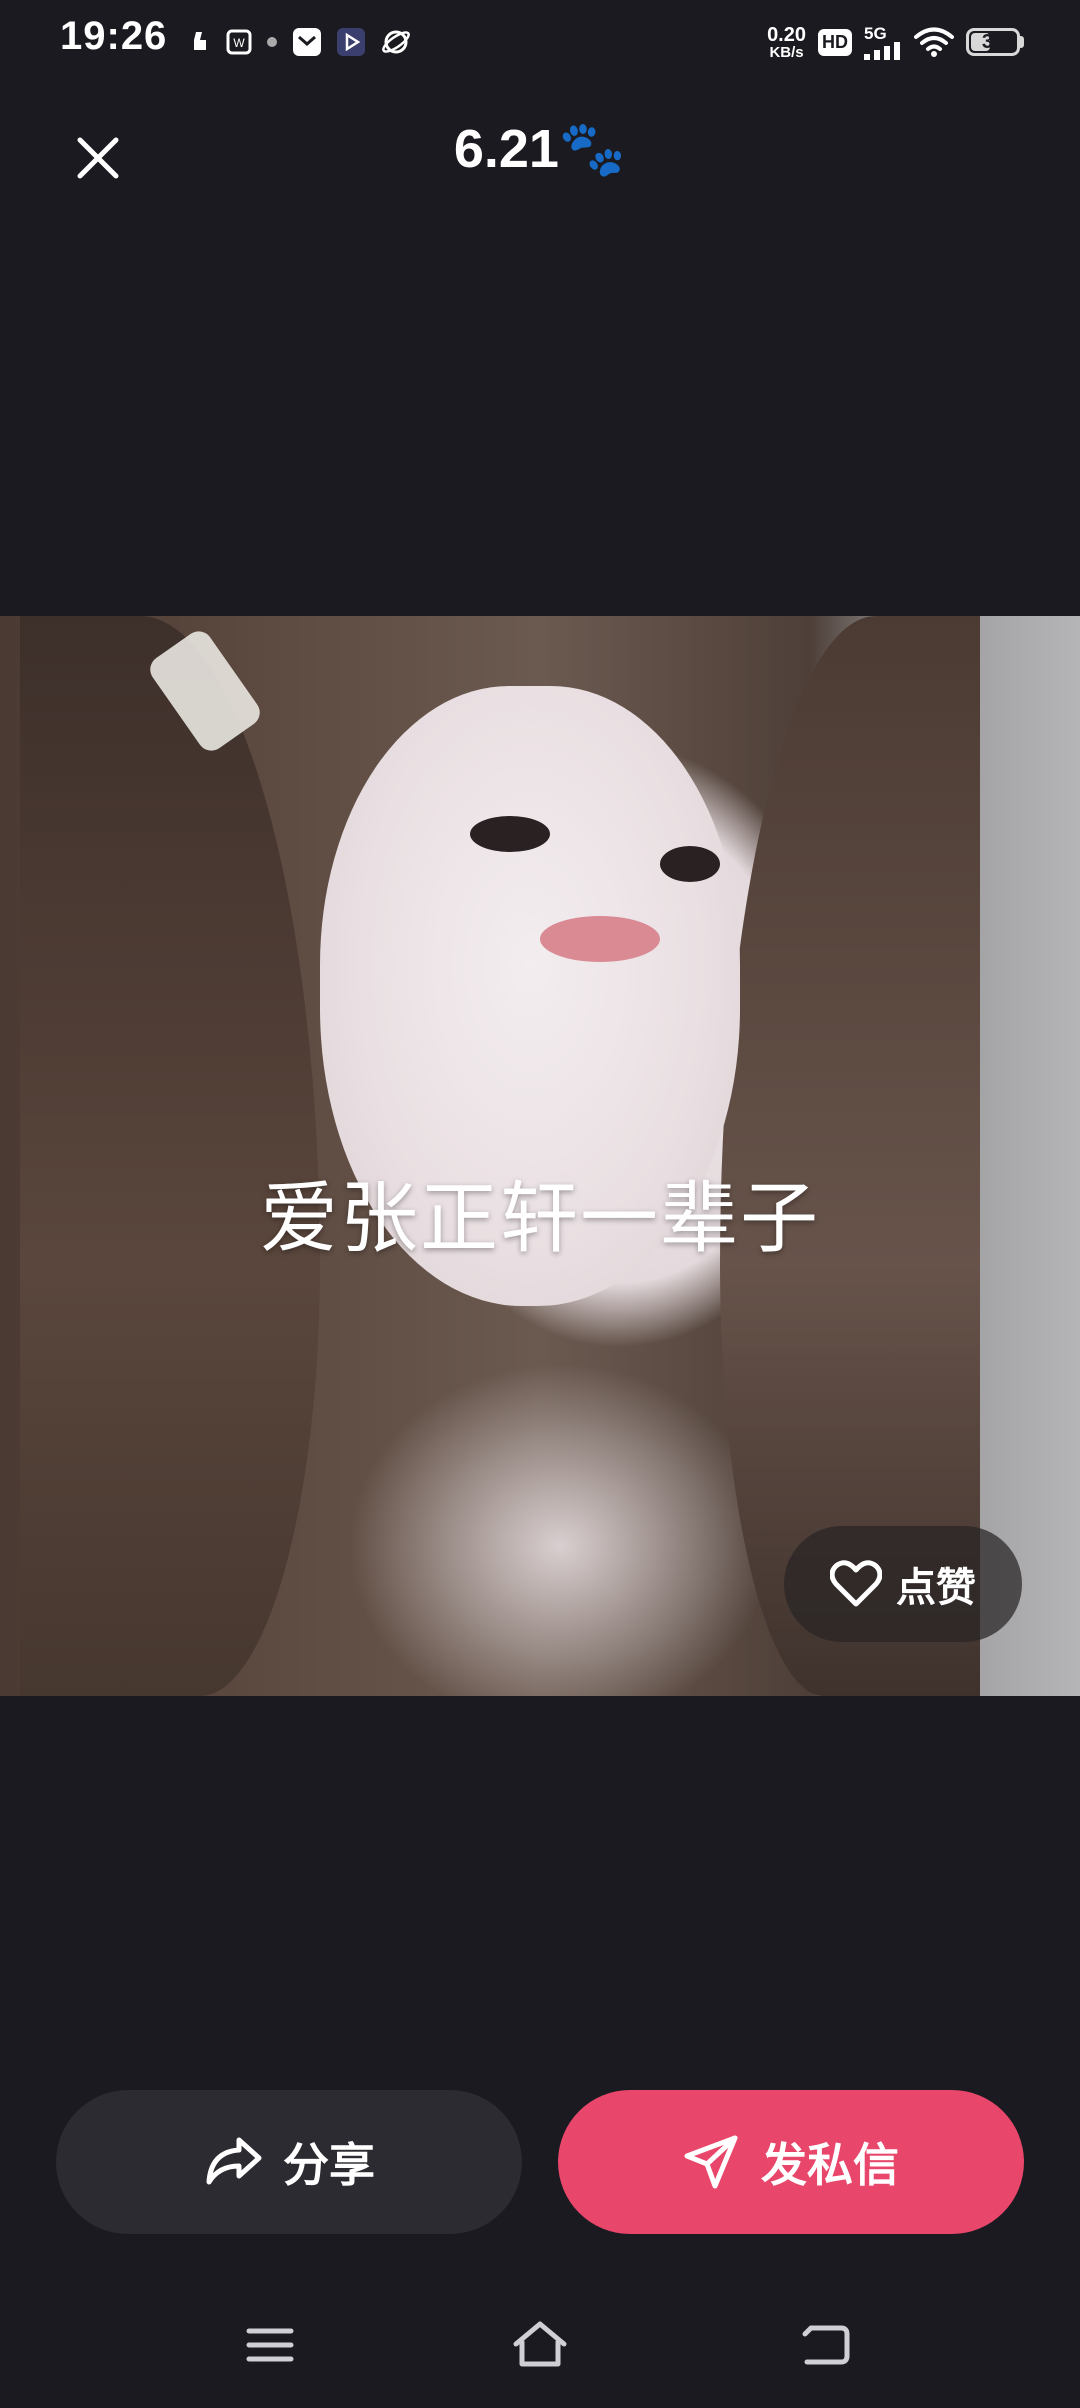  What do you see at coordinates (540, 2162) in the screenshot?
I see `action-bar: 分享 发私信` at bounding box center [540, 2162].